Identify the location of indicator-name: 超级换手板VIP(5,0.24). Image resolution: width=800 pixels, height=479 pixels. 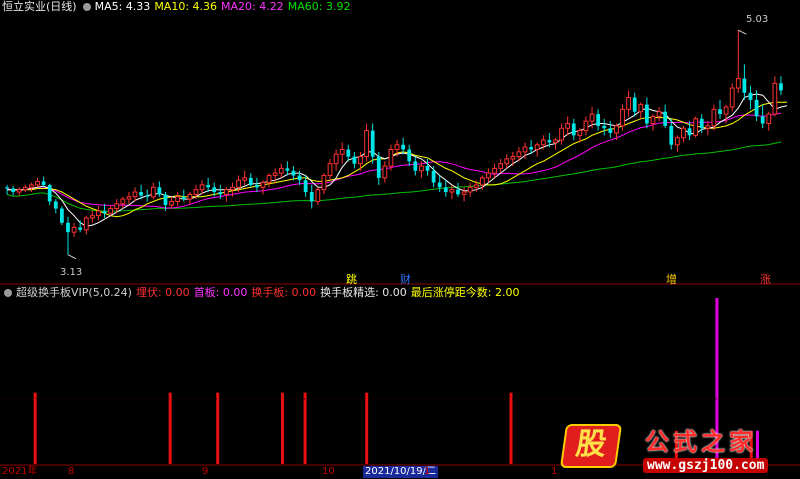
(74, 292).